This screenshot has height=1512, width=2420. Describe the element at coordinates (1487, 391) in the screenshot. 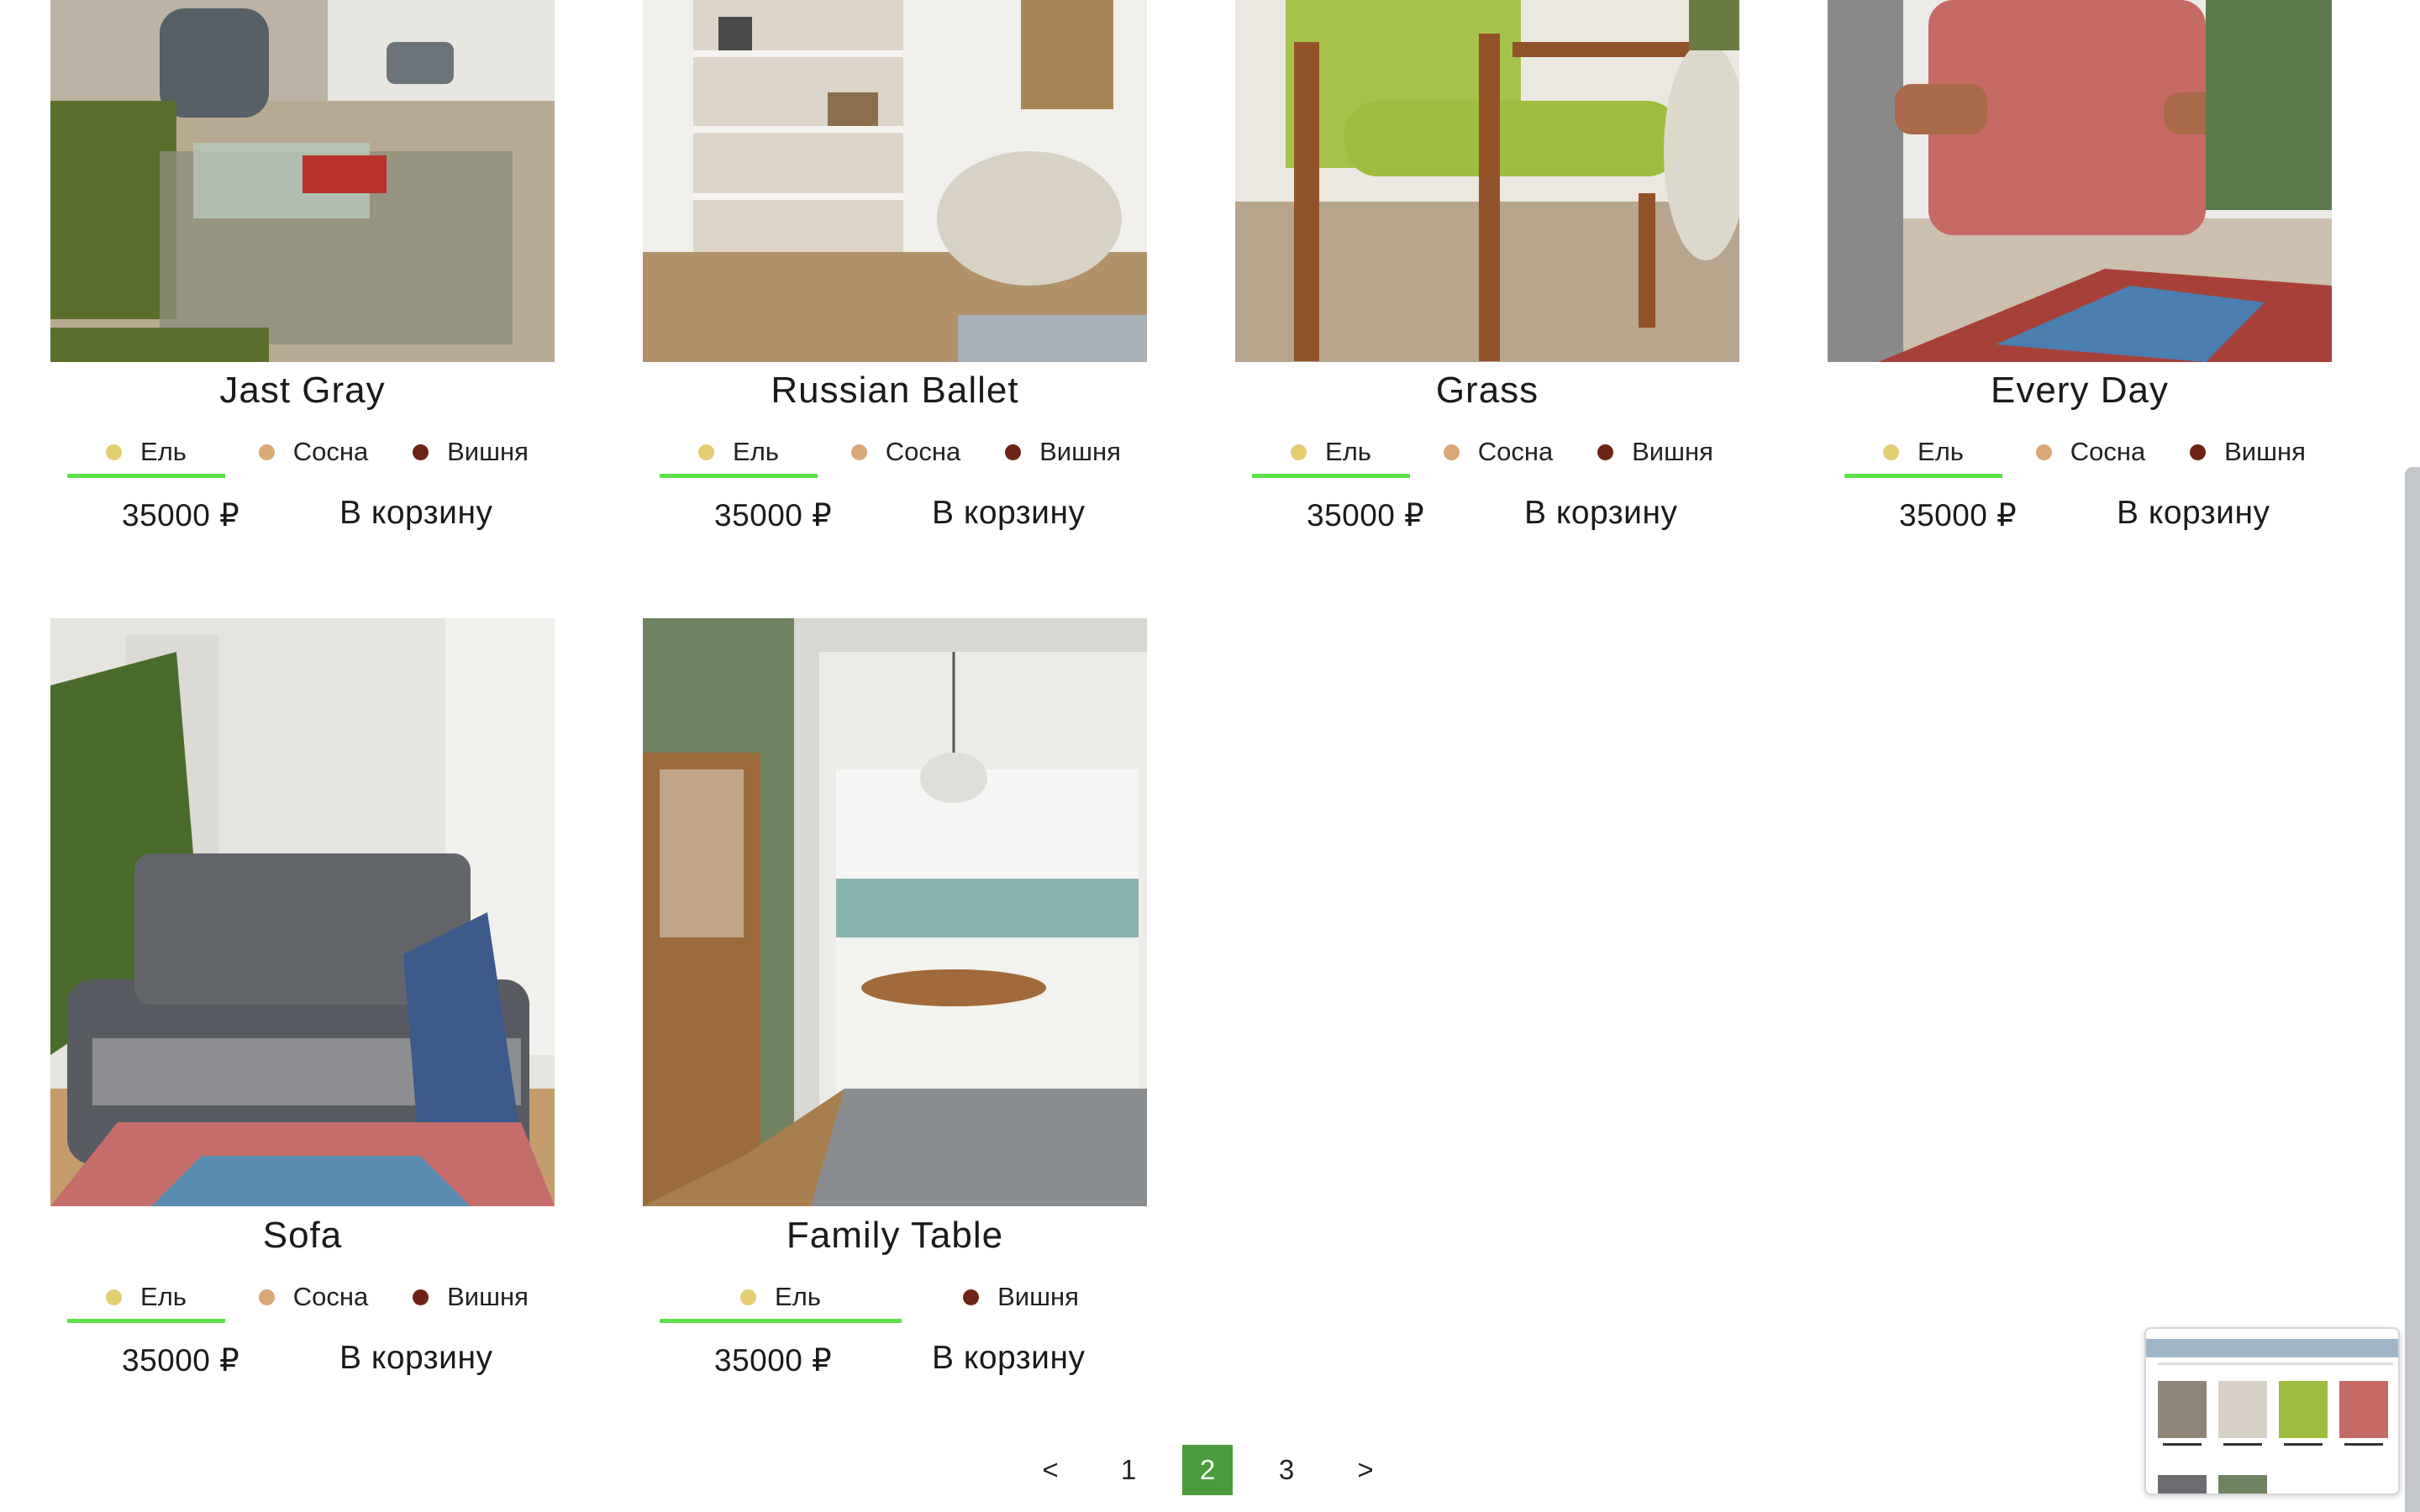

I see `product-title: Grass` at that location.